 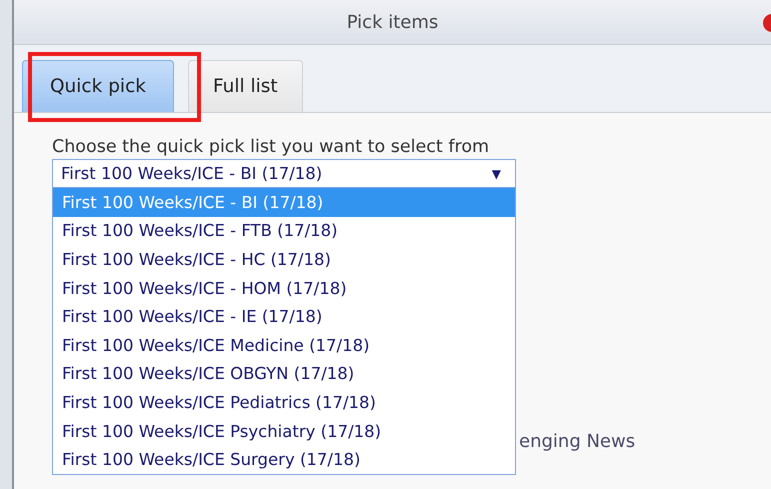 What do you see at coordinates (577, 441) in the screenshot?
I see `item-label: enging News` at bounding box center [577, 441].